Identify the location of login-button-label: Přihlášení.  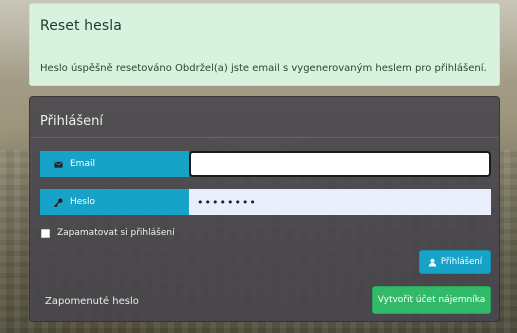
(461, 262).